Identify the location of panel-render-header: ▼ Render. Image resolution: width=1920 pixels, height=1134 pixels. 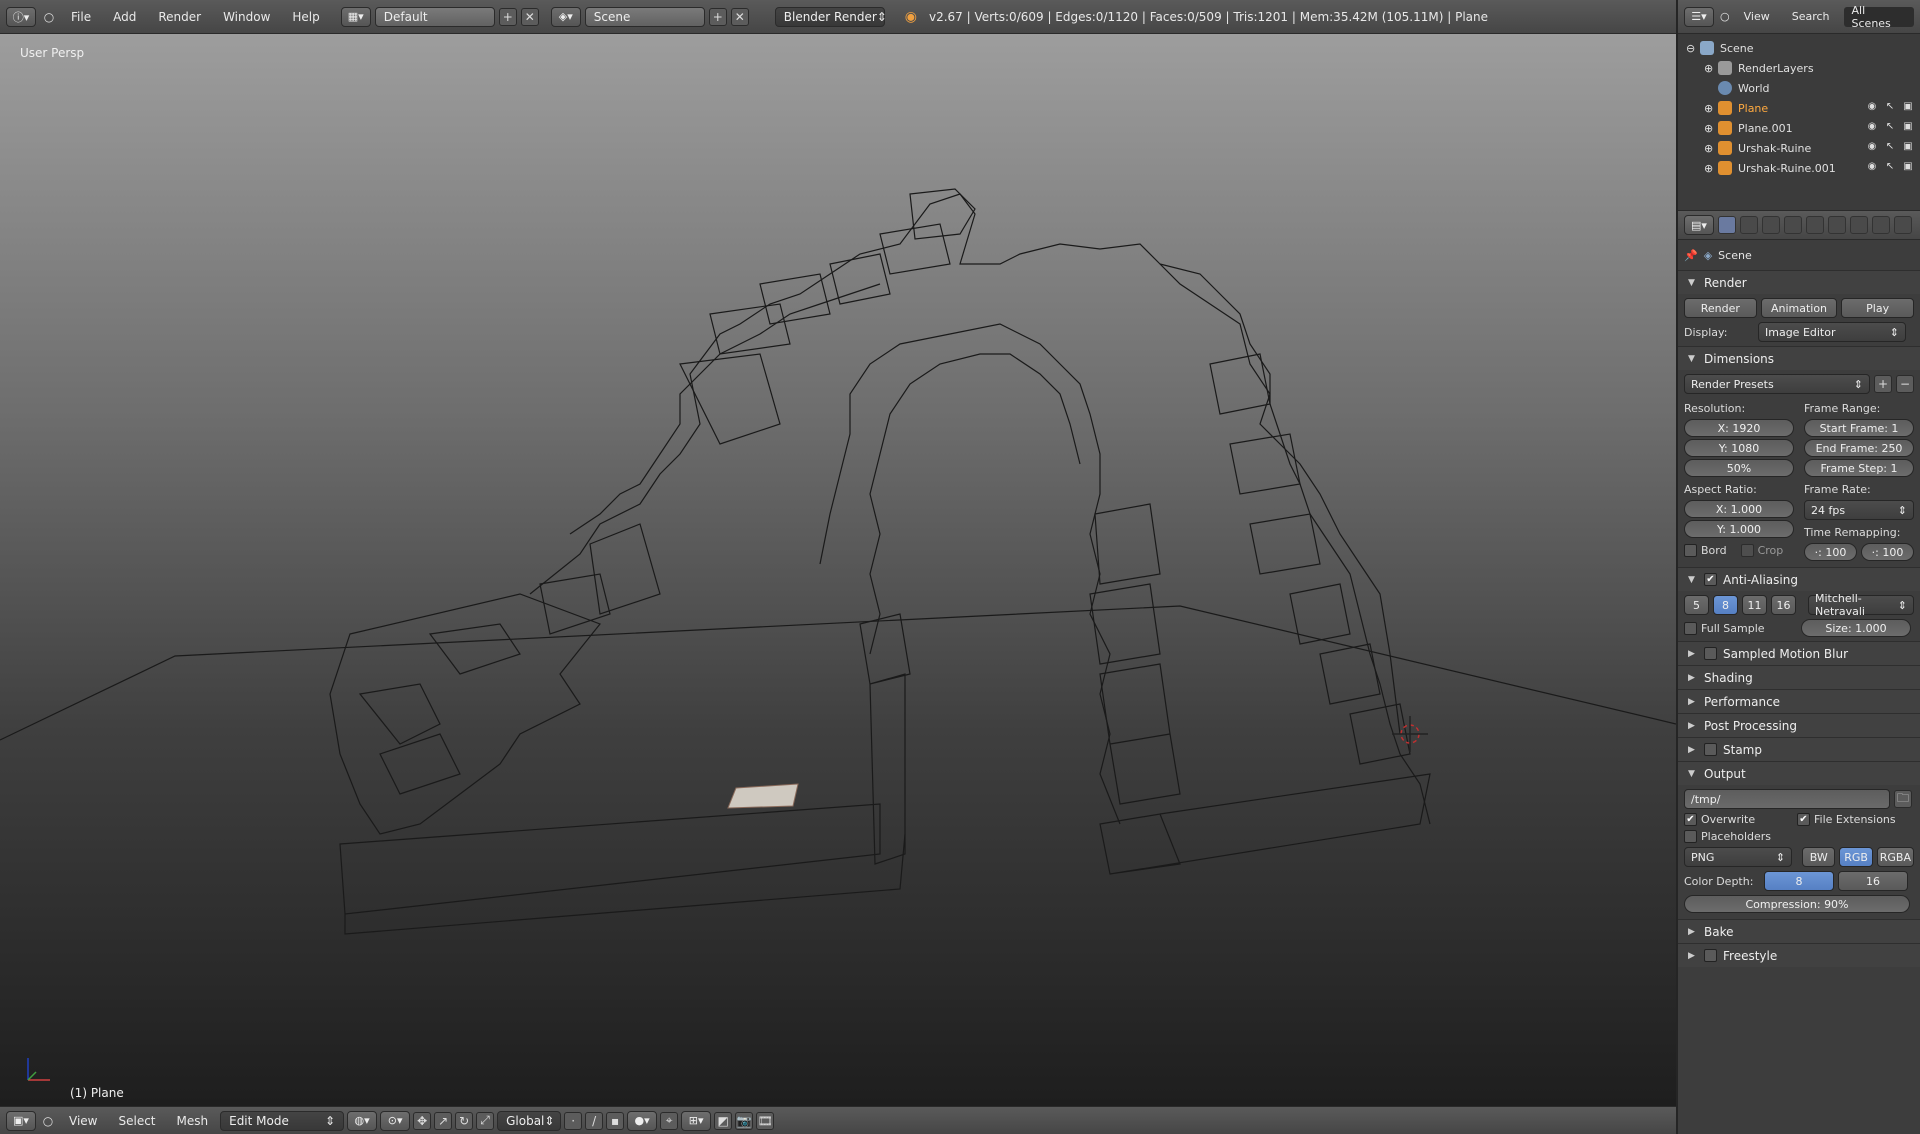
(1799, 282).